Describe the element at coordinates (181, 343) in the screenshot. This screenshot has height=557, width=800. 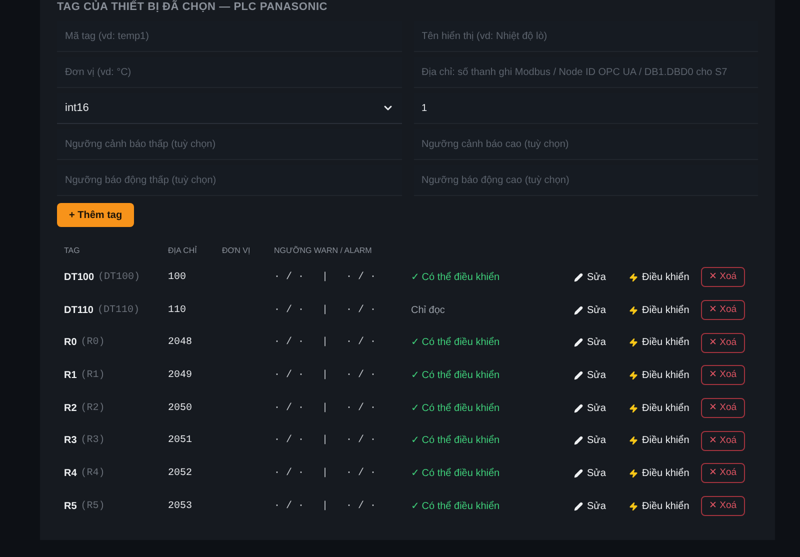
I see `address-cell-text: 2048` at that location.